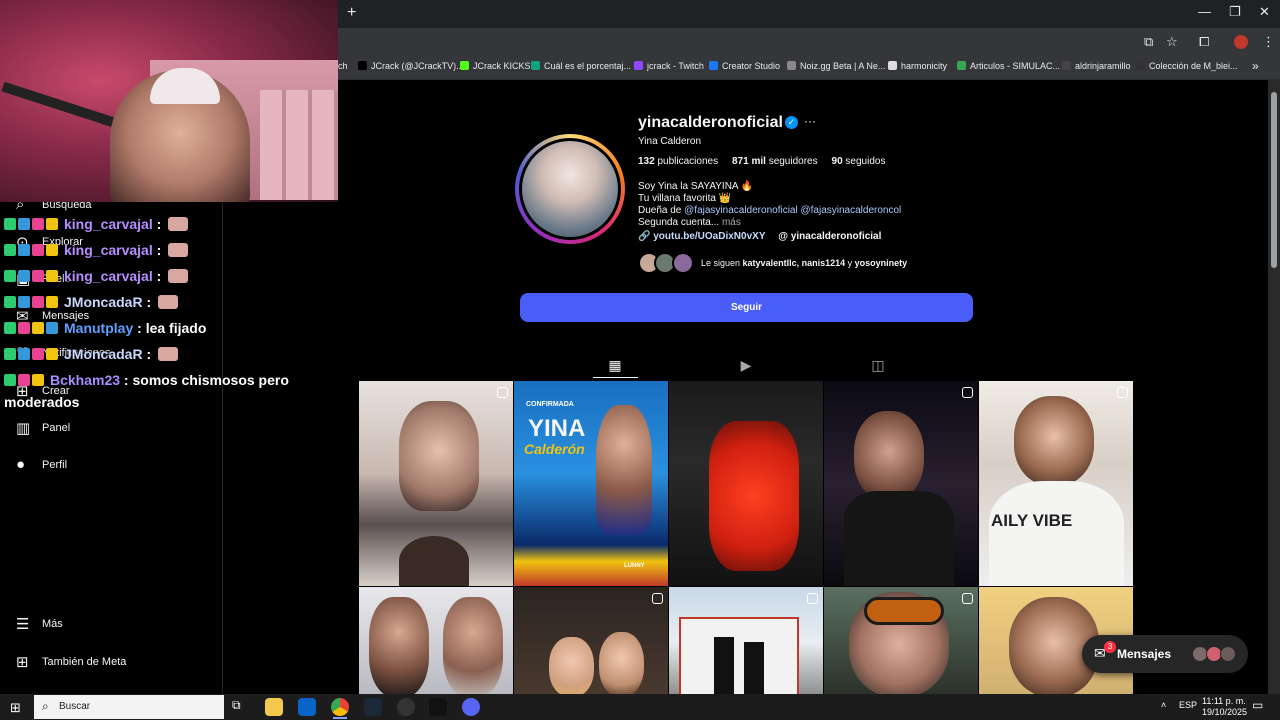 Image resolution: width=1280 pixels, height=720 pixels. What do you see at coordinates (20, 464) in the screenshot?
I see `avatar-icon: ●` at bounding box center [20, 464].